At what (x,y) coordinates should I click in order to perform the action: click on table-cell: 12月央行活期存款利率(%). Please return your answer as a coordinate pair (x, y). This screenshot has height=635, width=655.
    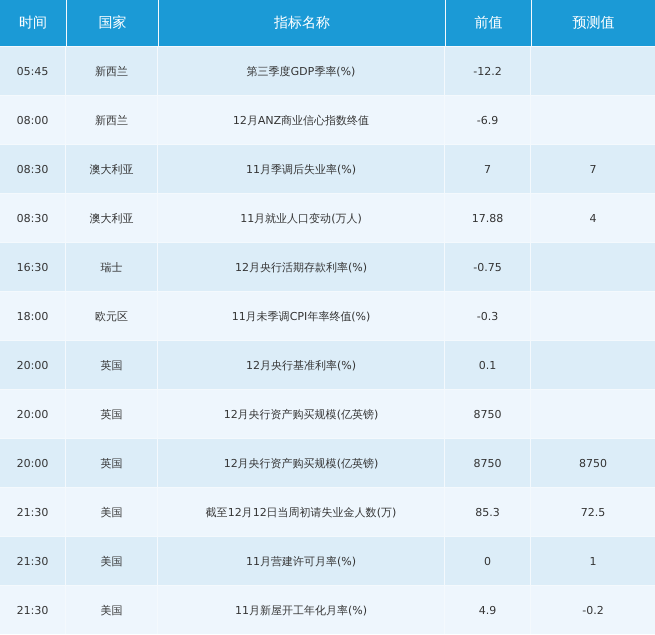
    Looking at the image, I should click on (301, 267).